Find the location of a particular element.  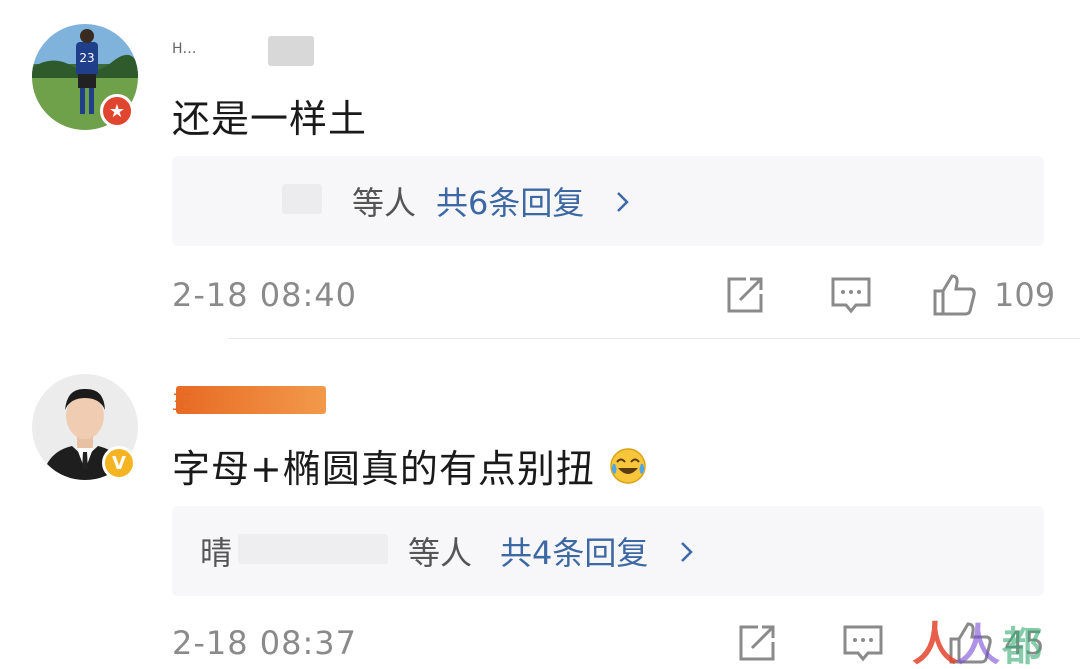

reply-count-link: 共6条回复 is located at coordinates (510, 201).